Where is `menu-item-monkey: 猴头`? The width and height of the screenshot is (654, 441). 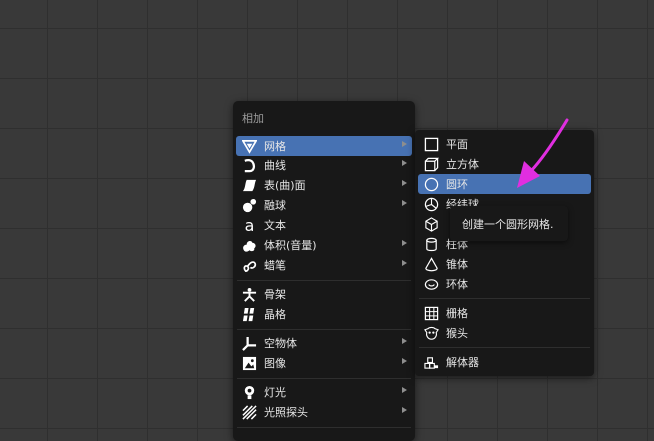 menu-item-monkey: 猴头 is located at coordinates (504, 333).